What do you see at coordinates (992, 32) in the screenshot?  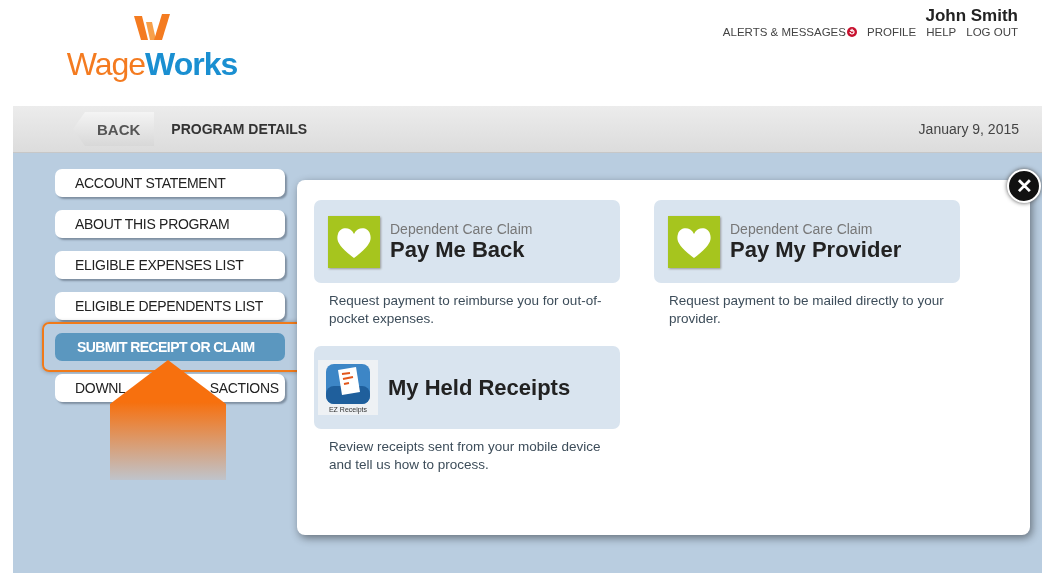 I see `nav-link: LOG OUT` at bounding box center [992, 32].